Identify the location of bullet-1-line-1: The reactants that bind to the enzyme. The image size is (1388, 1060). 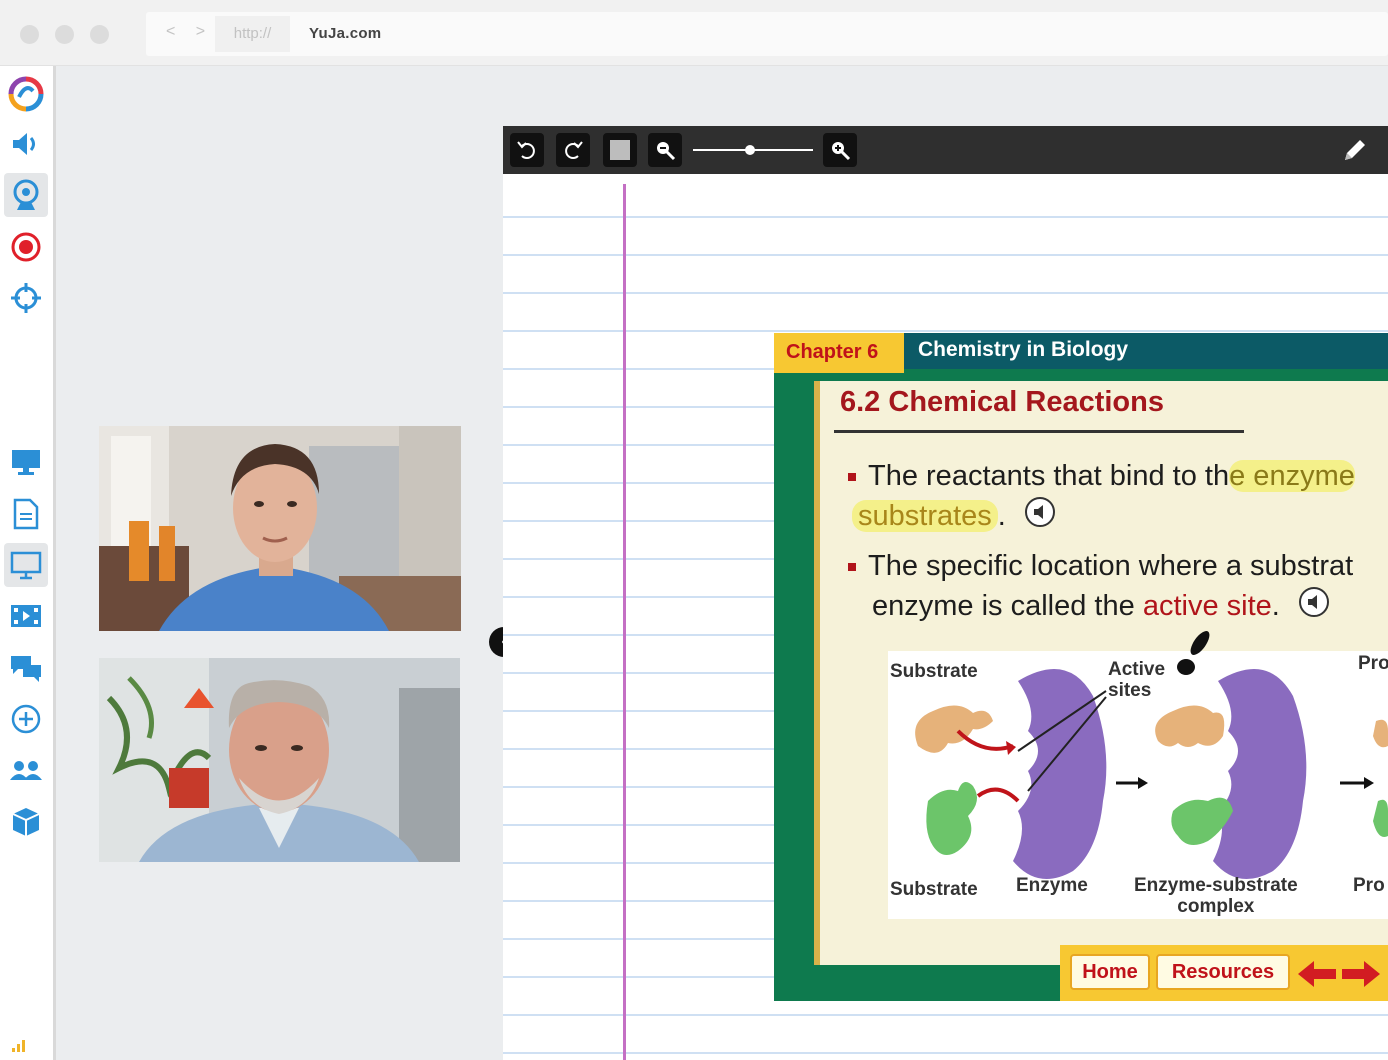
(1101, 476).